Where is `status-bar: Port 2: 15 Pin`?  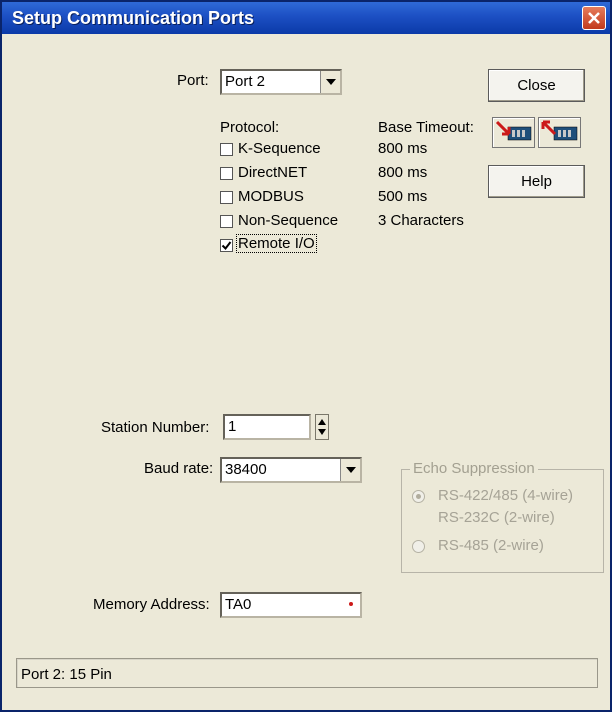 status-bar: Port 2: 15 Pin is located at coordinates (307, 673).